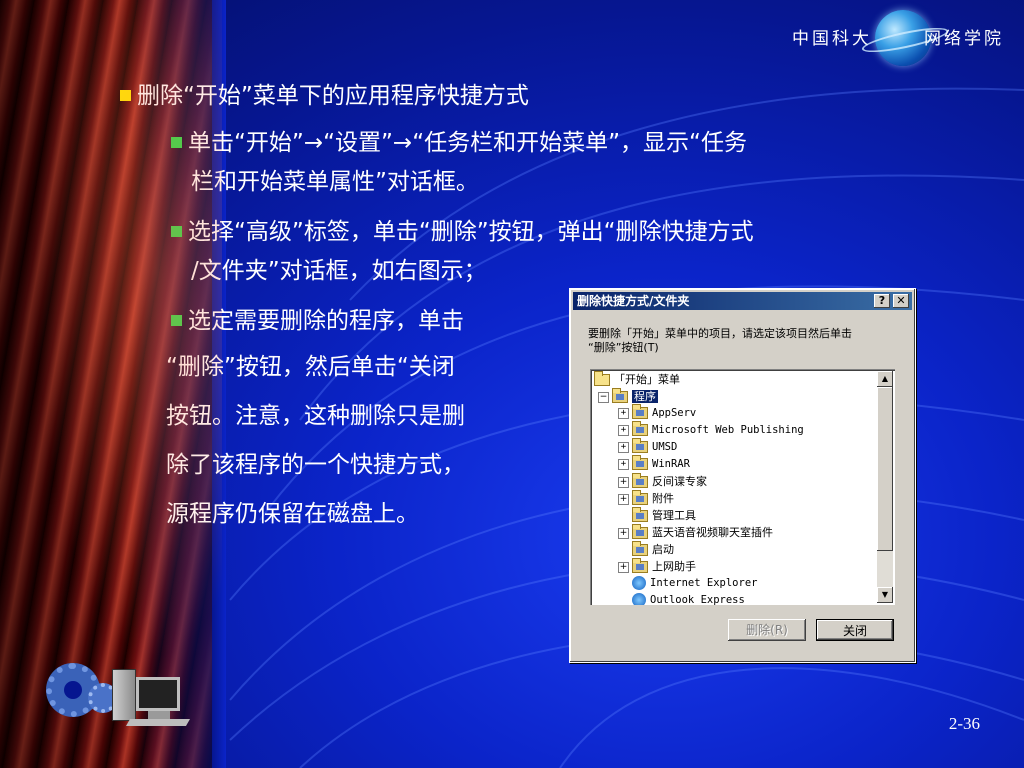  Describe the element at coordinates (688, 598) in the screenshot. I see `tree-item-outlook-express: Outlook Express` at that location.